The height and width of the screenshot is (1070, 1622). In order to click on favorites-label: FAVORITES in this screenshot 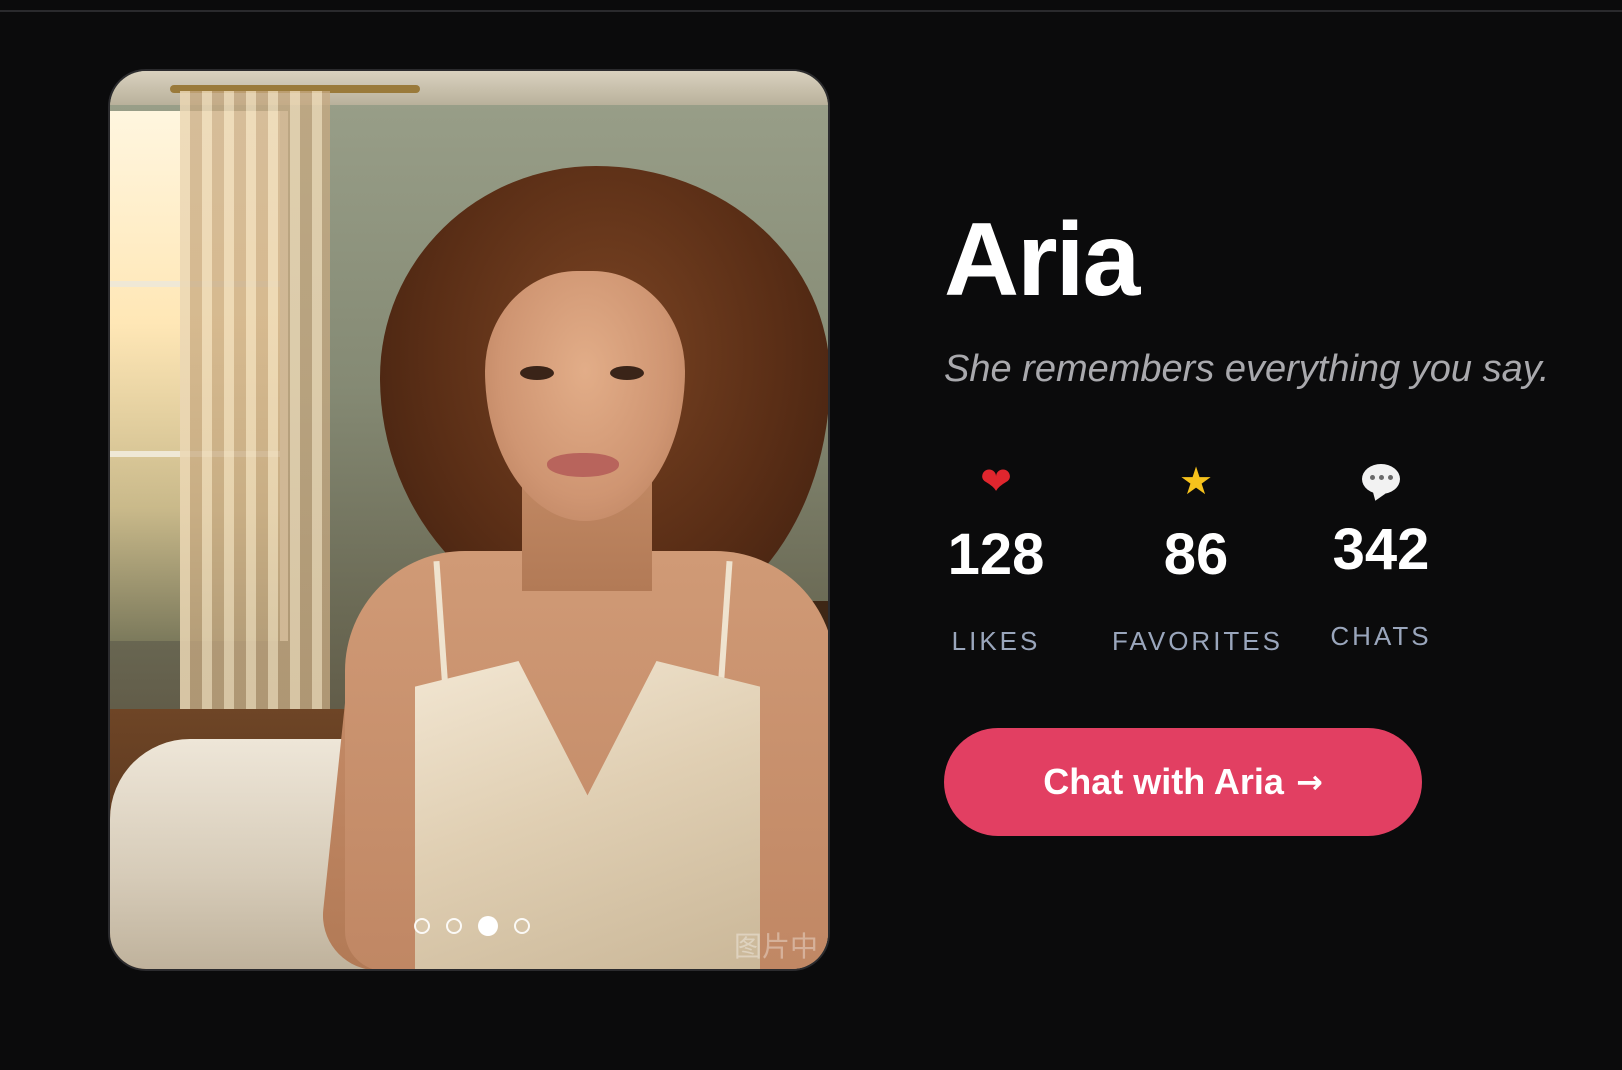, I will do `click(1197, 641)`.